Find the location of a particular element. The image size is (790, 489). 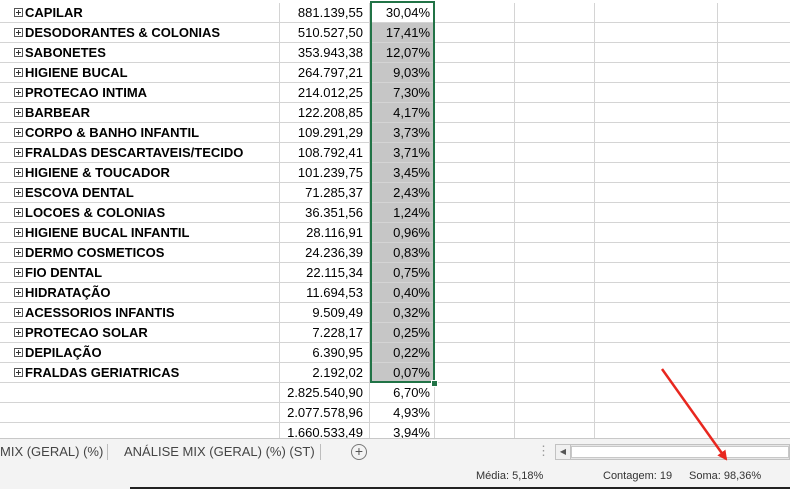

cell: 17,41% is located at coordinates (402, 33).